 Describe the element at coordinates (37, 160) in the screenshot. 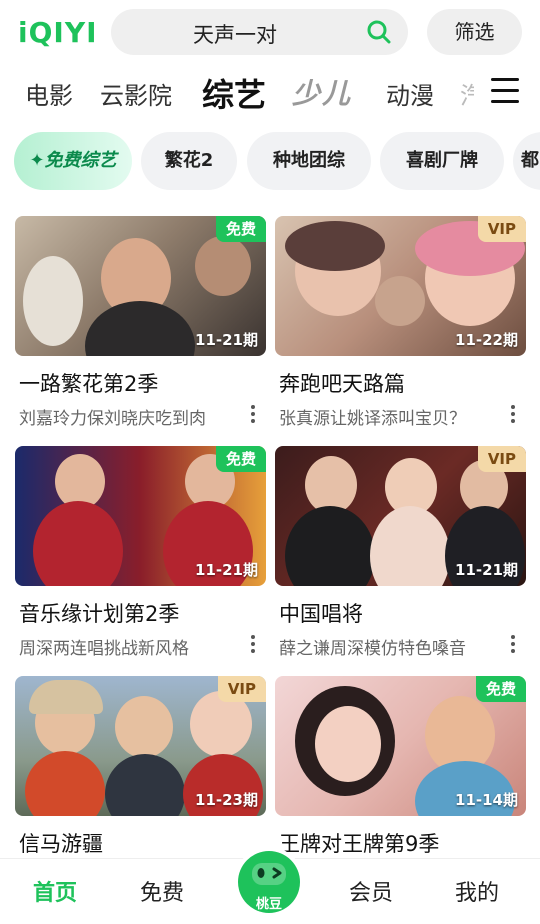

I see `sparkle-icon: ✦` at that location.